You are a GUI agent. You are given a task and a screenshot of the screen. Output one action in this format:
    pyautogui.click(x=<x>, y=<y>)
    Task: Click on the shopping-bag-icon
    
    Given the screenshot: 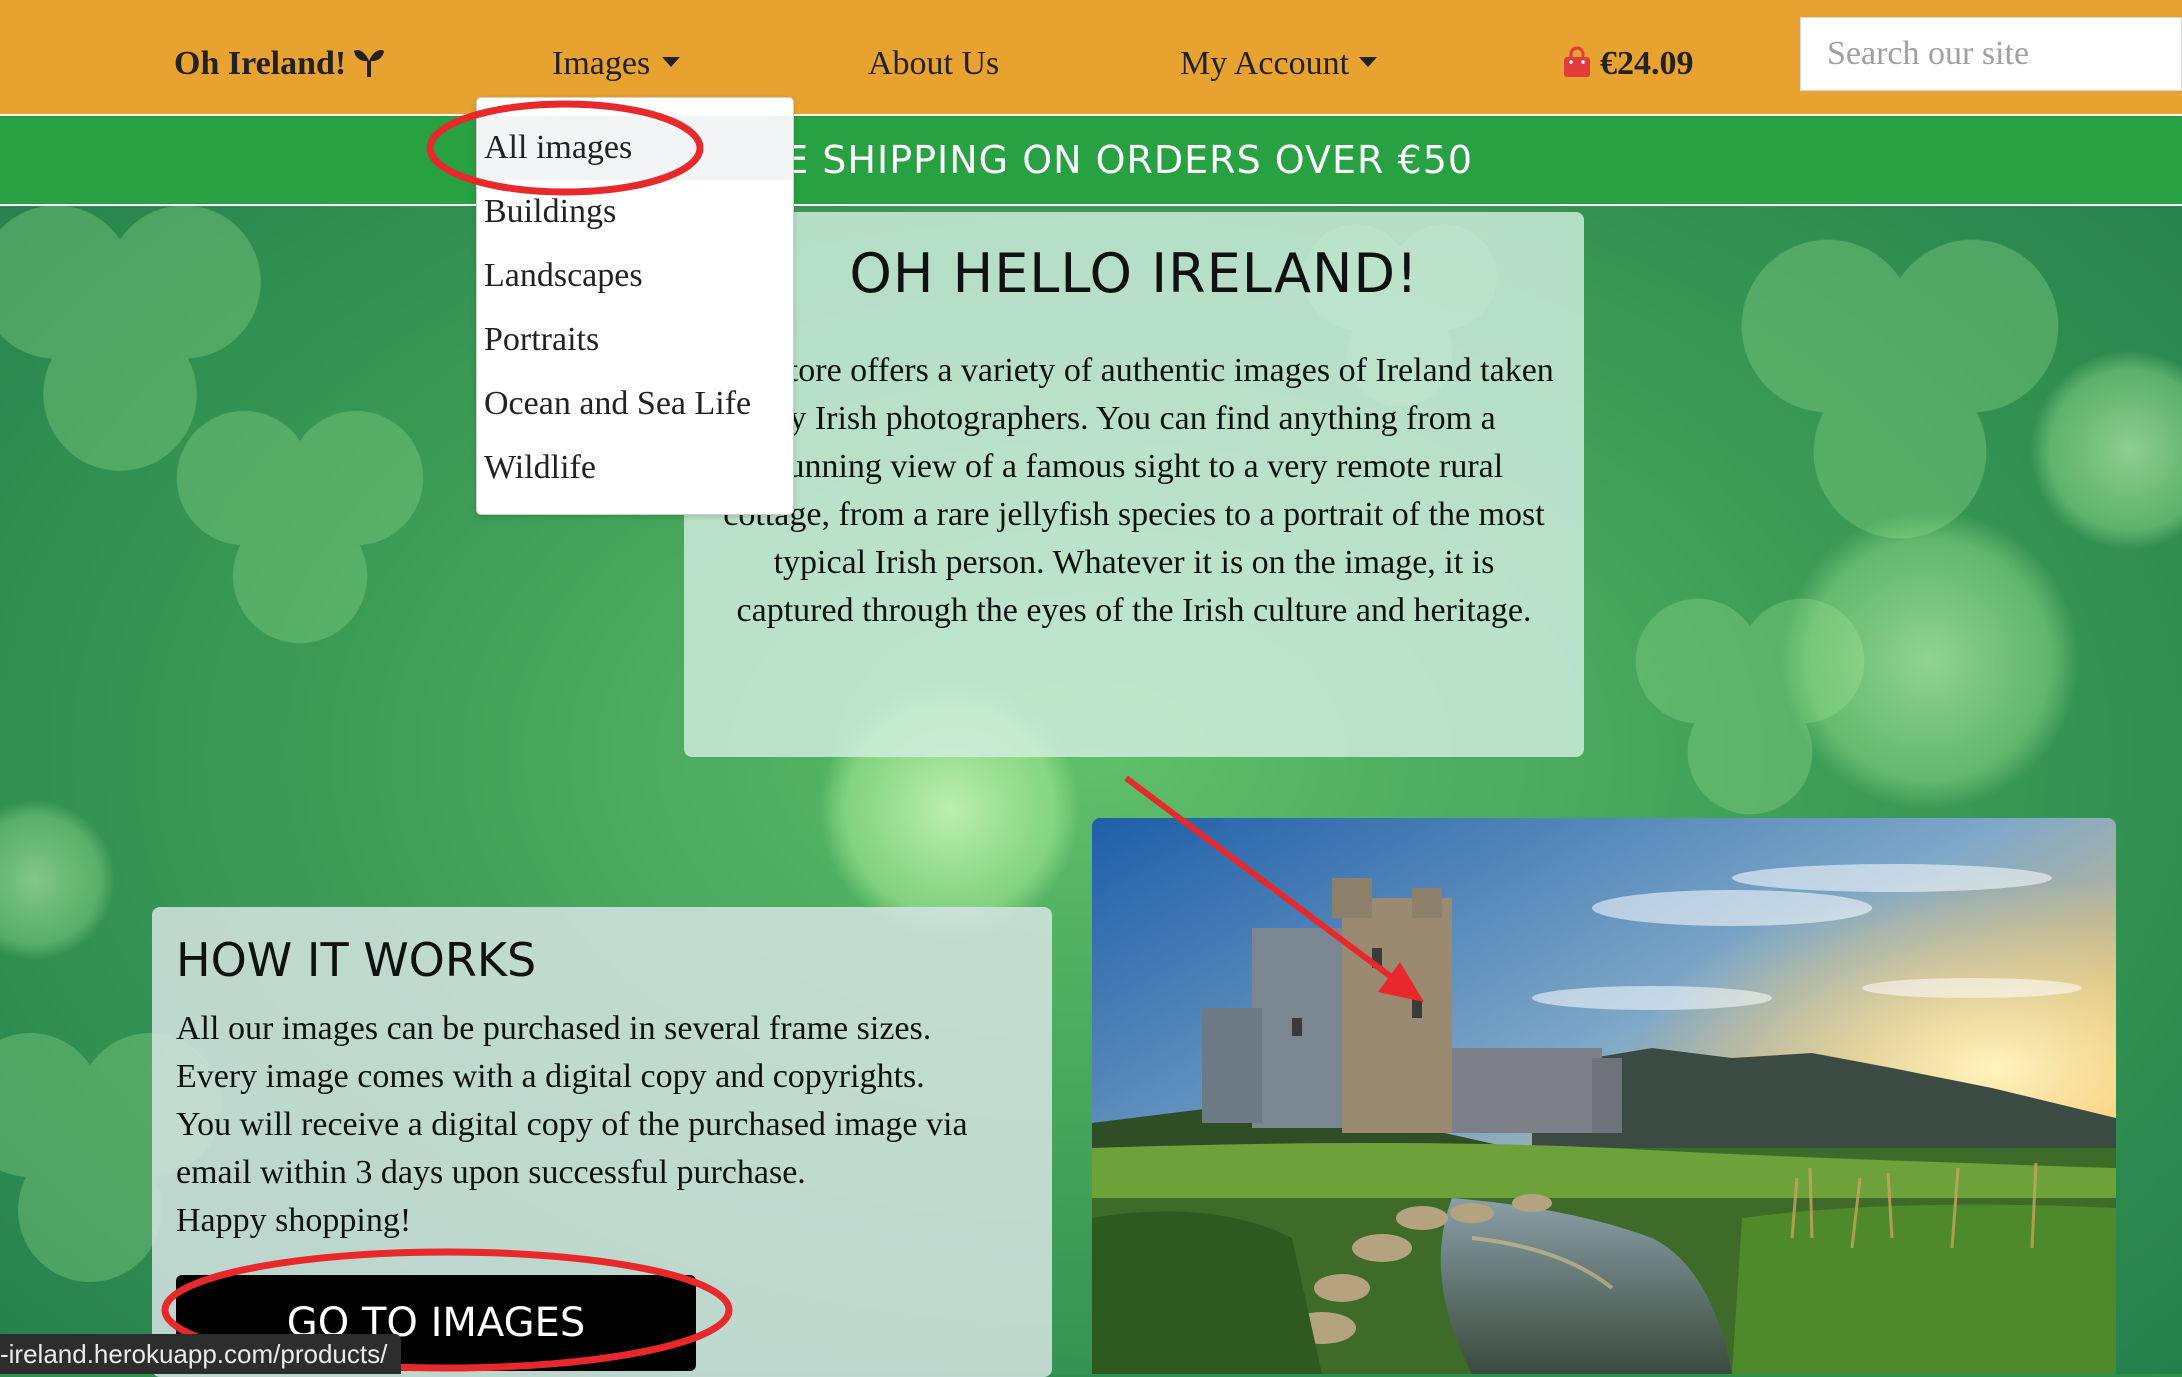 What is the action you would take?
    pyautogui.click(x=1577, y=62)
    